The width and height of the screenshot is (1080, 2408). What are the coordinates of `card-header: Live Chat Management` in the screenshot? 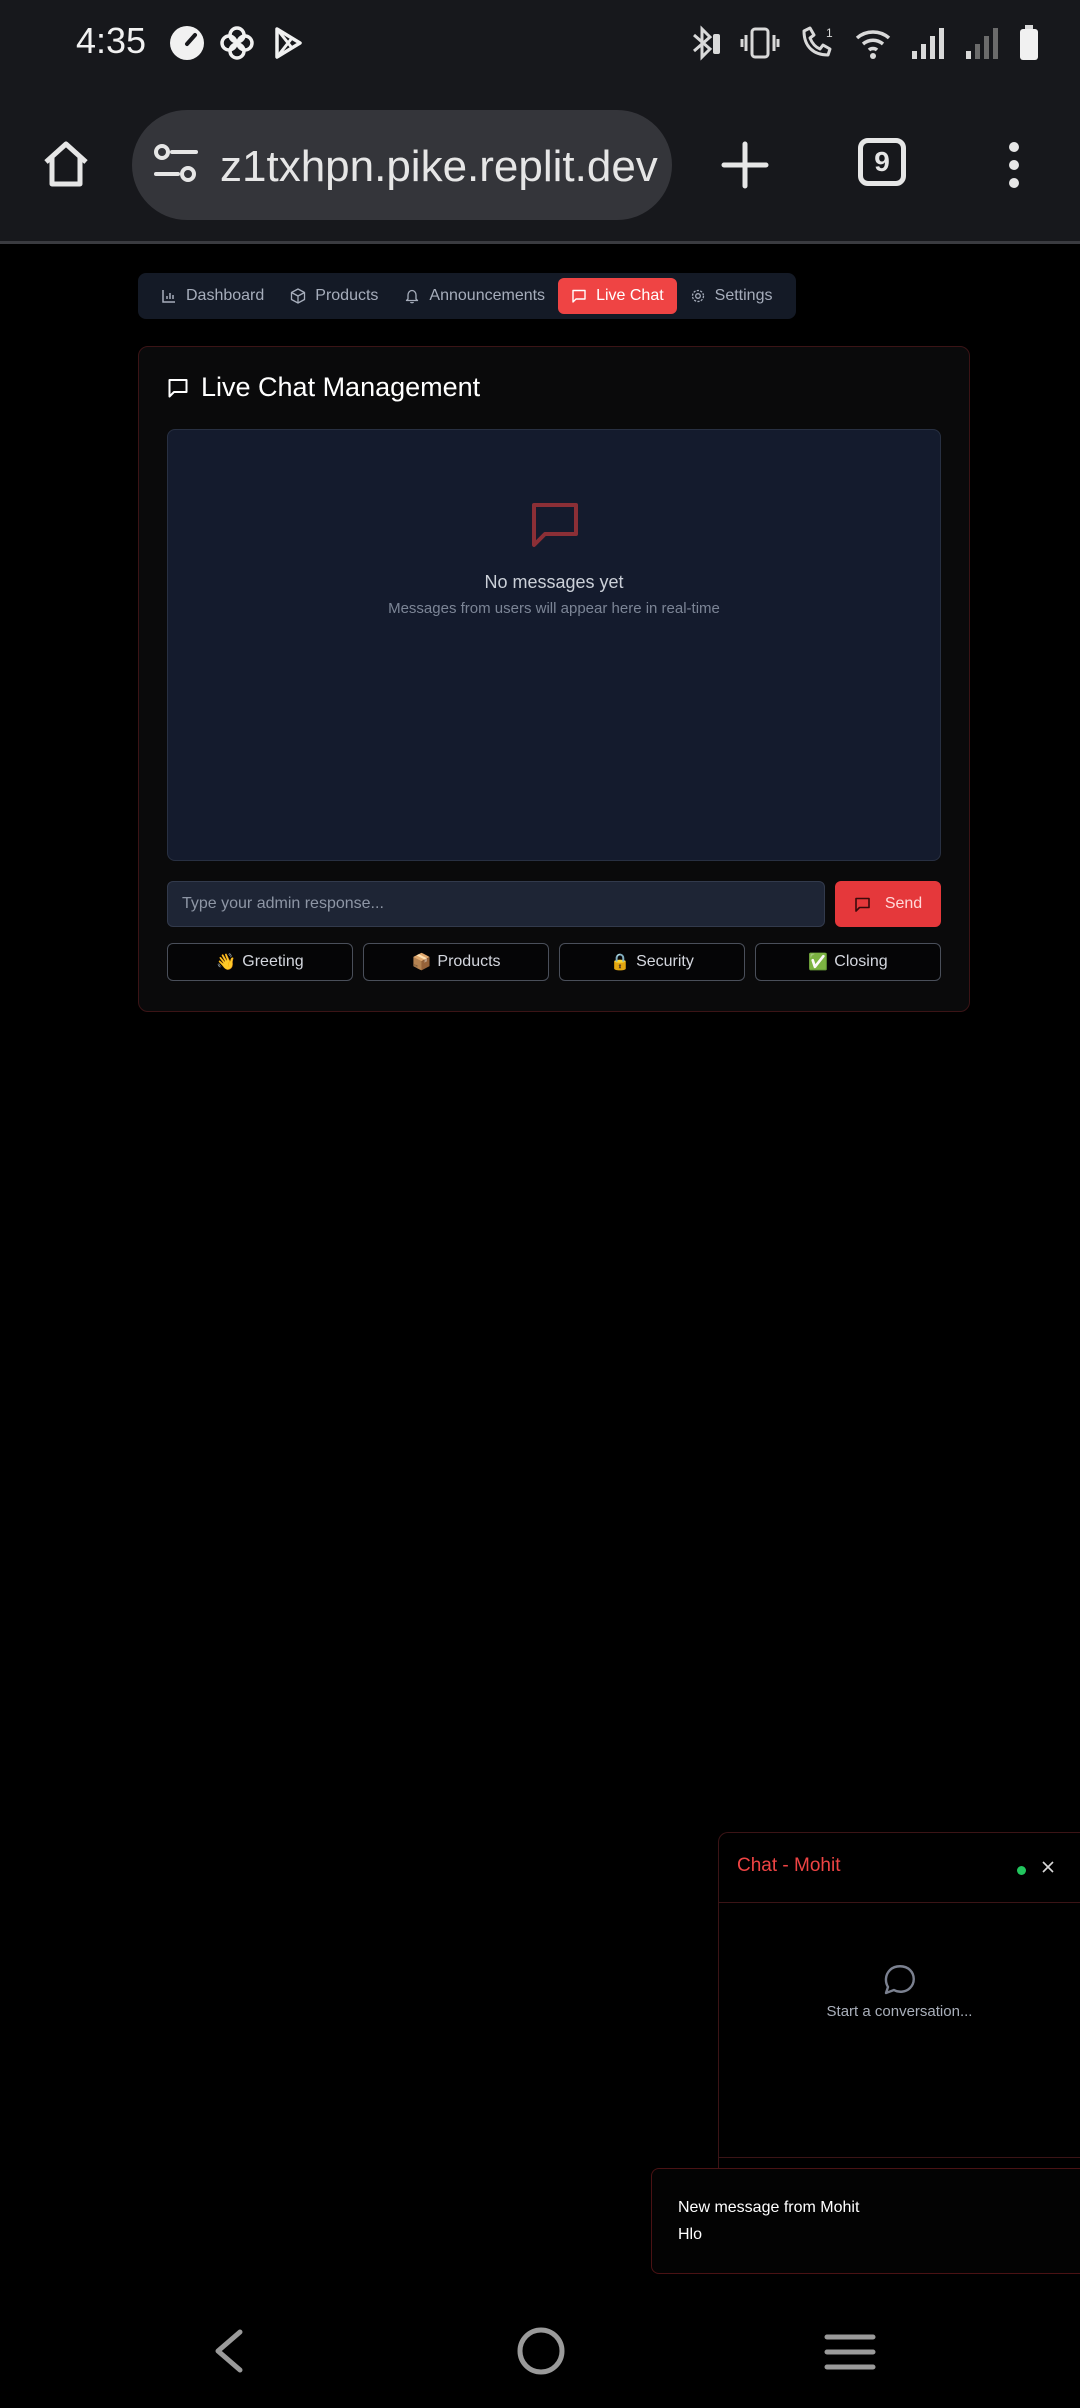 It's located at (323, 387).